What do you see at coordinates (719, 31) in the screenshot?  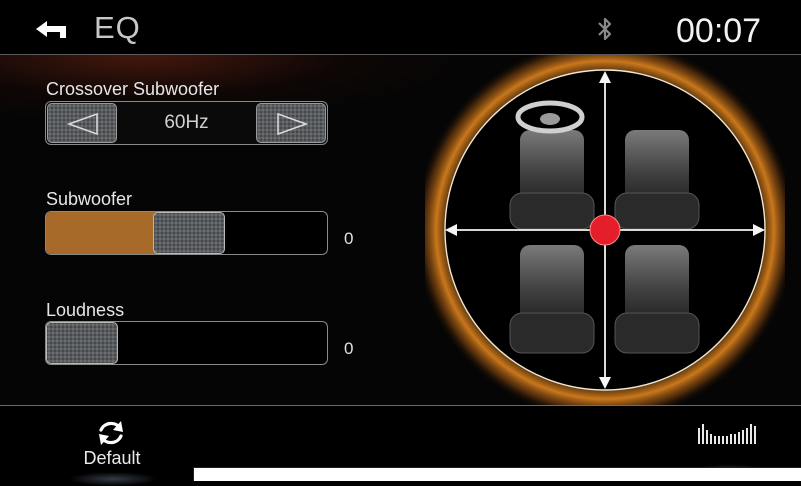 I see `clock: 00:07` at bounding box center [719, 31].